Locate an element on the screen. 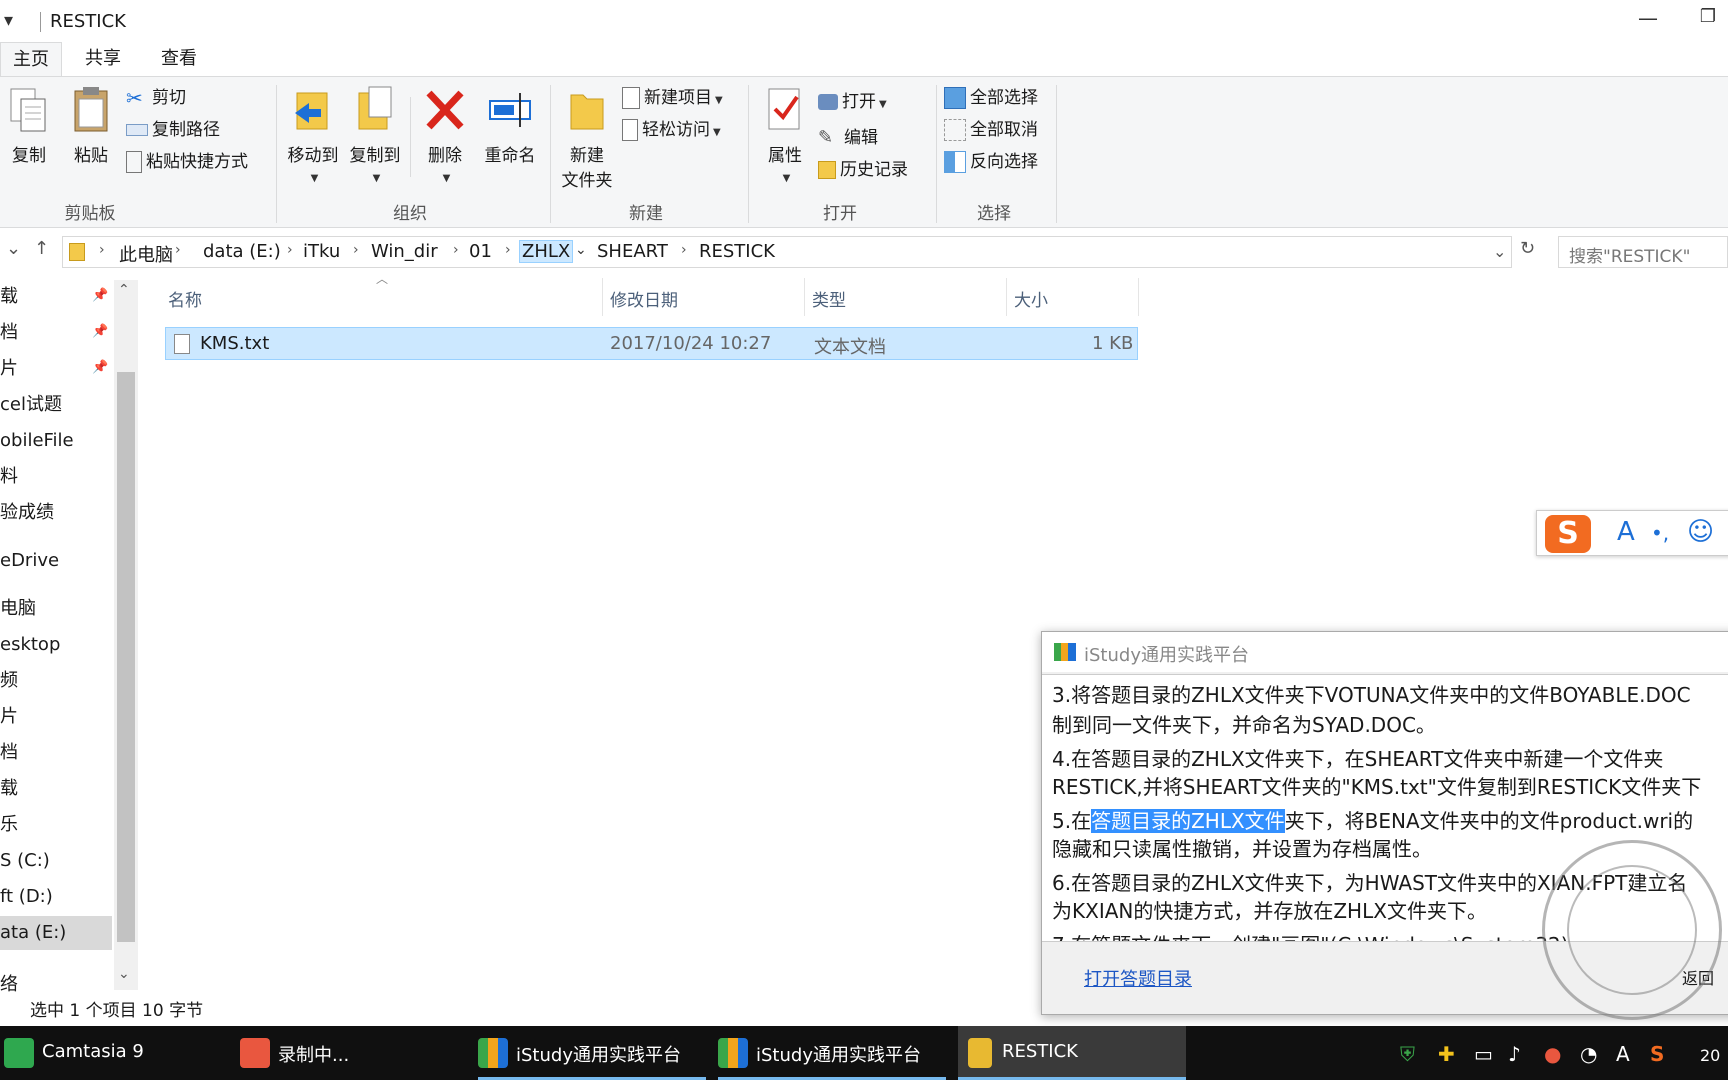 The width and height of the screenshot is (1728, 1080). nav-item: 片 is located at coordinates (56, 717).